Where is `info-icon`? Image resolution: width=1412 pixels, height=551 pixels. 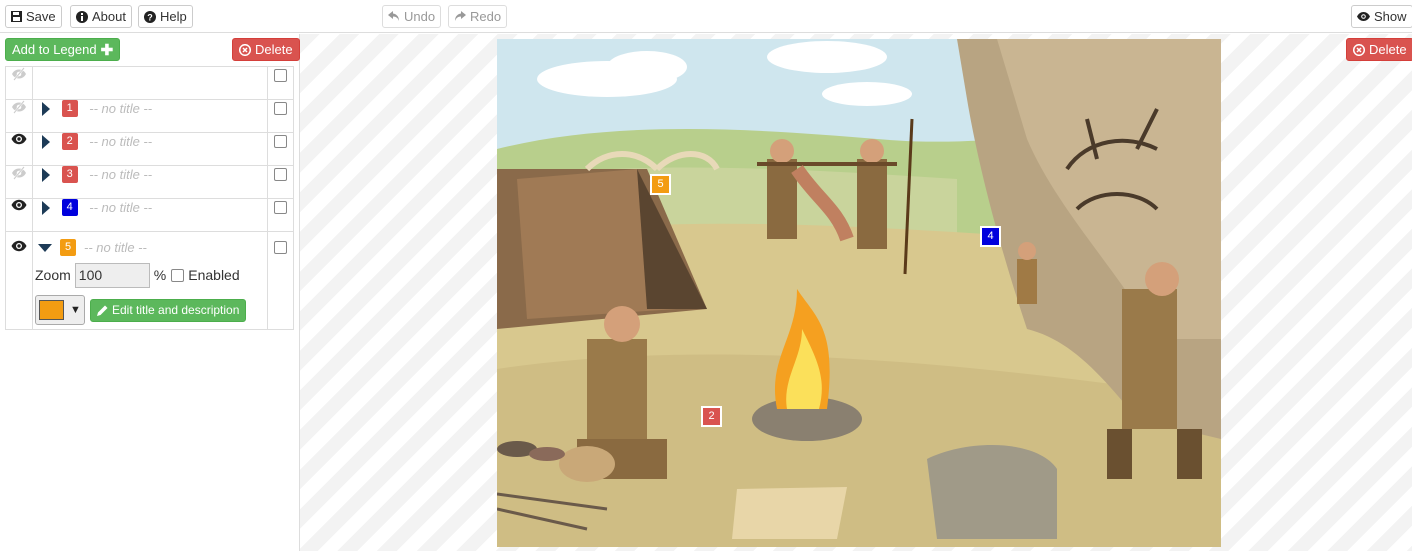 info-icon is located at coordinates (82, 16).